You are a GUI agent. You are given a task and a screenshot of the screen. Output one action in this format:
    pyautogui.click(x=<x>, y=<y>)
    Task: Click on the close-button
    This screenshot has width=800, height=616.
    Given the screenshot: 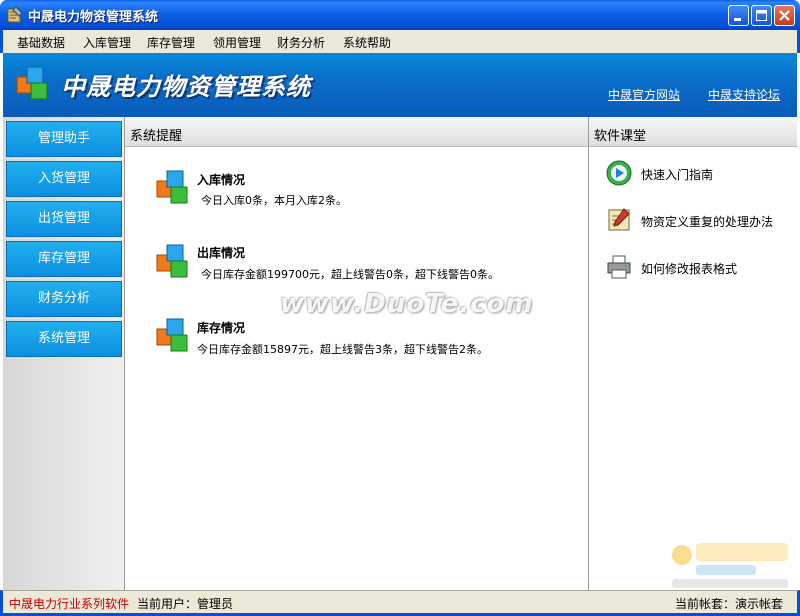 What is the action you would take?
    pyautogui.click(x=784, y=15)
    